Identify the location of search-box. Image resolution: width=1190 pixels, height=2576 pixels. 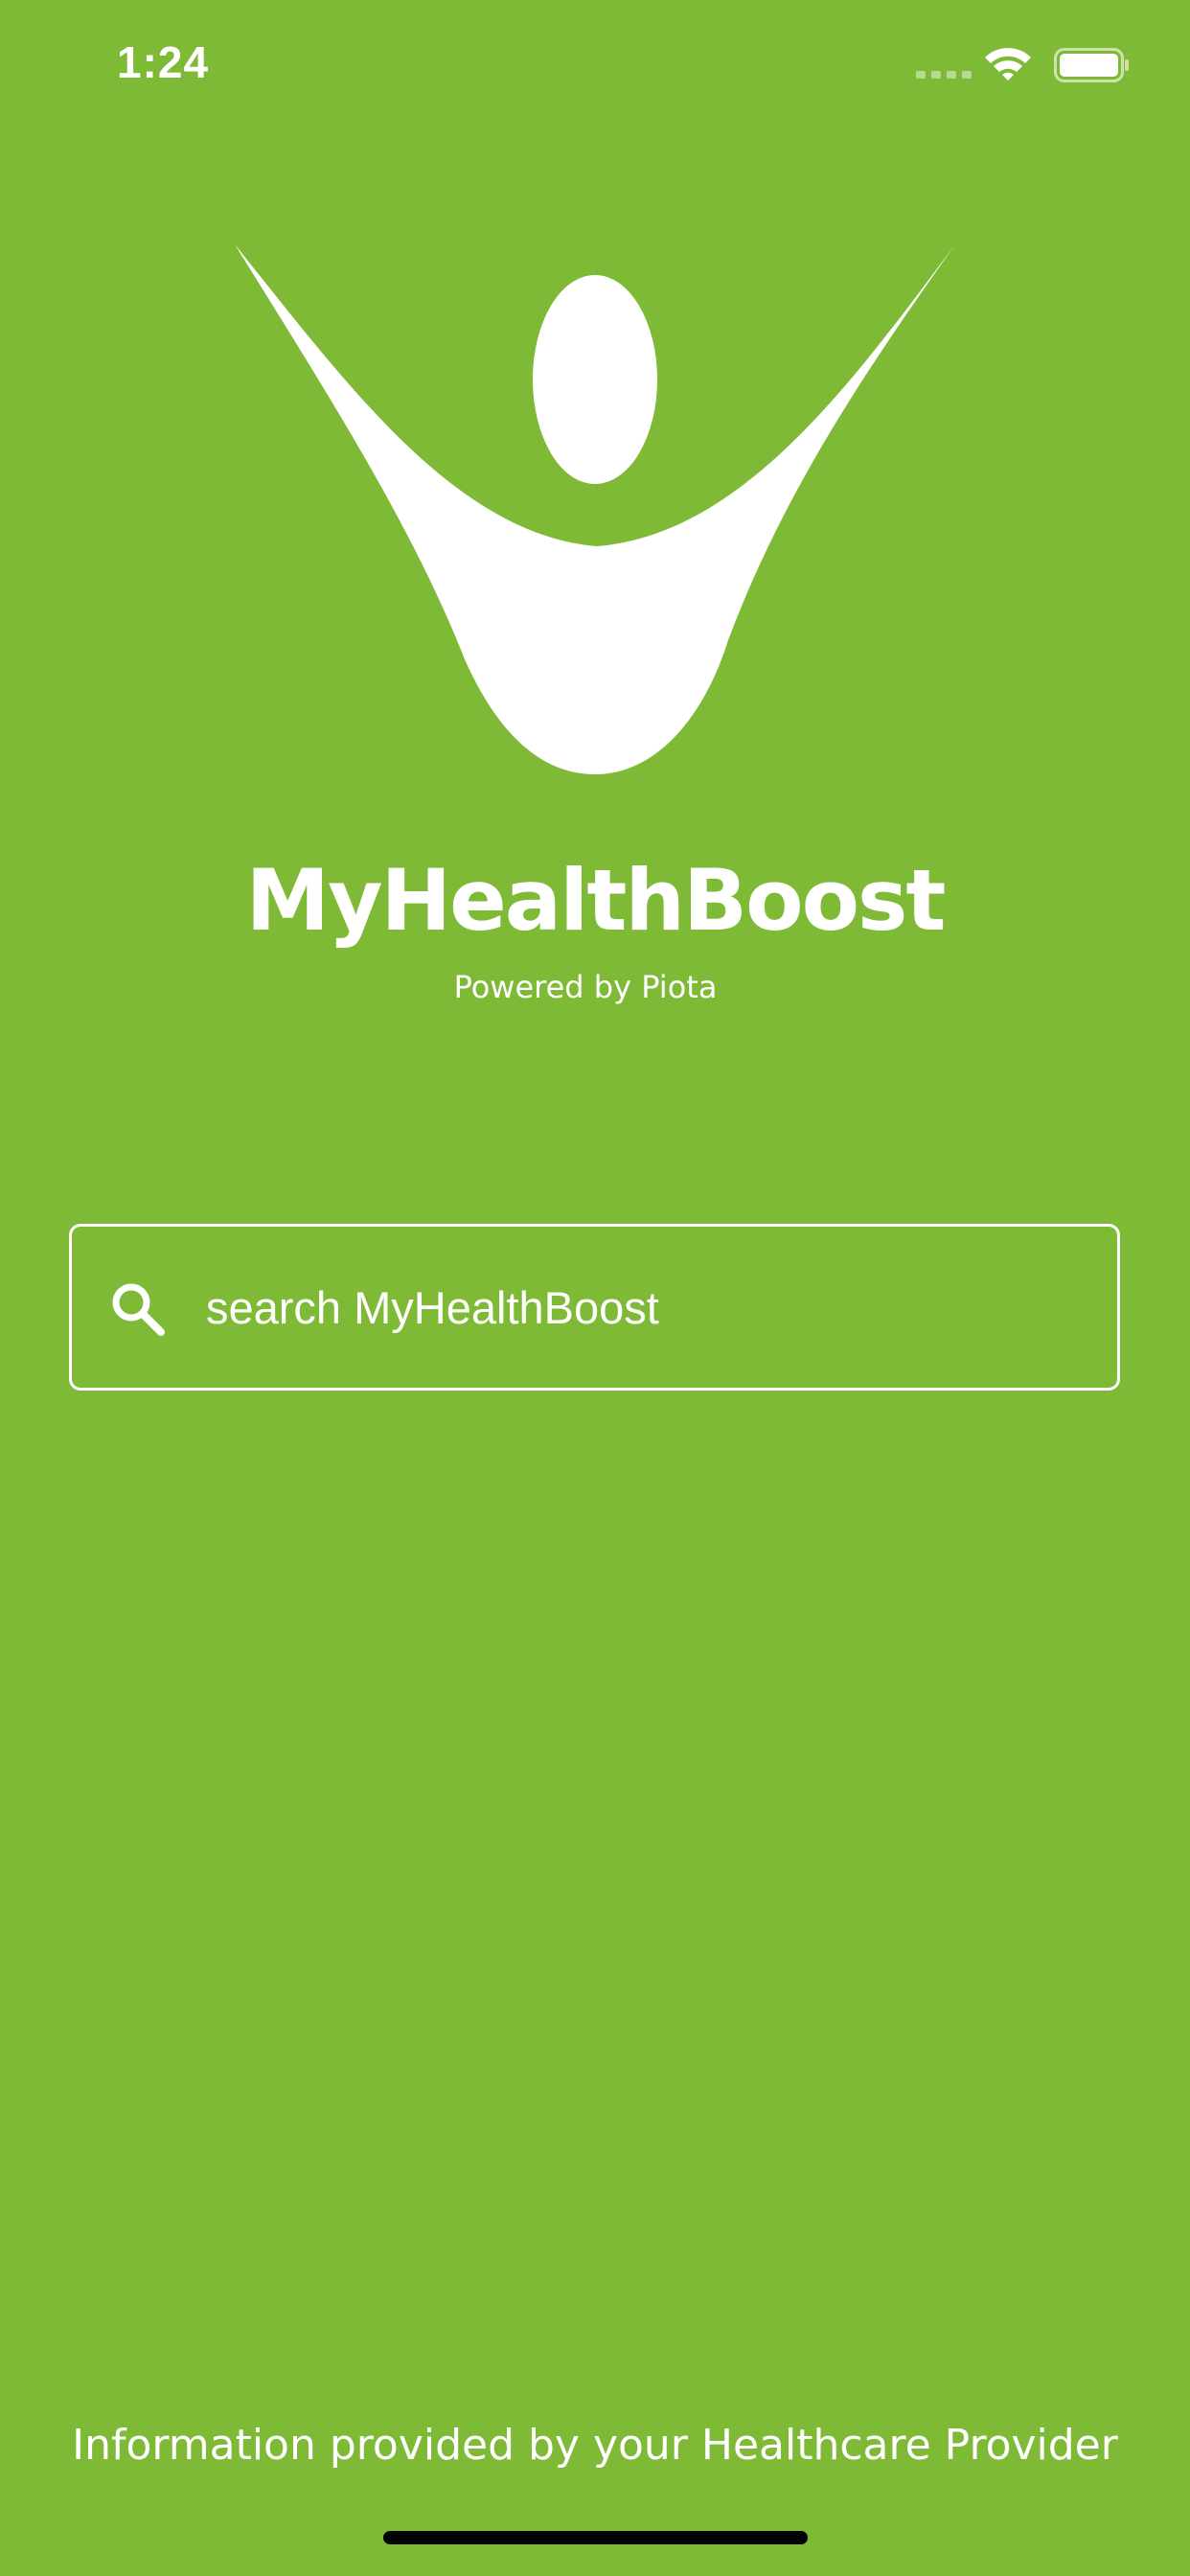
(594, 1307).